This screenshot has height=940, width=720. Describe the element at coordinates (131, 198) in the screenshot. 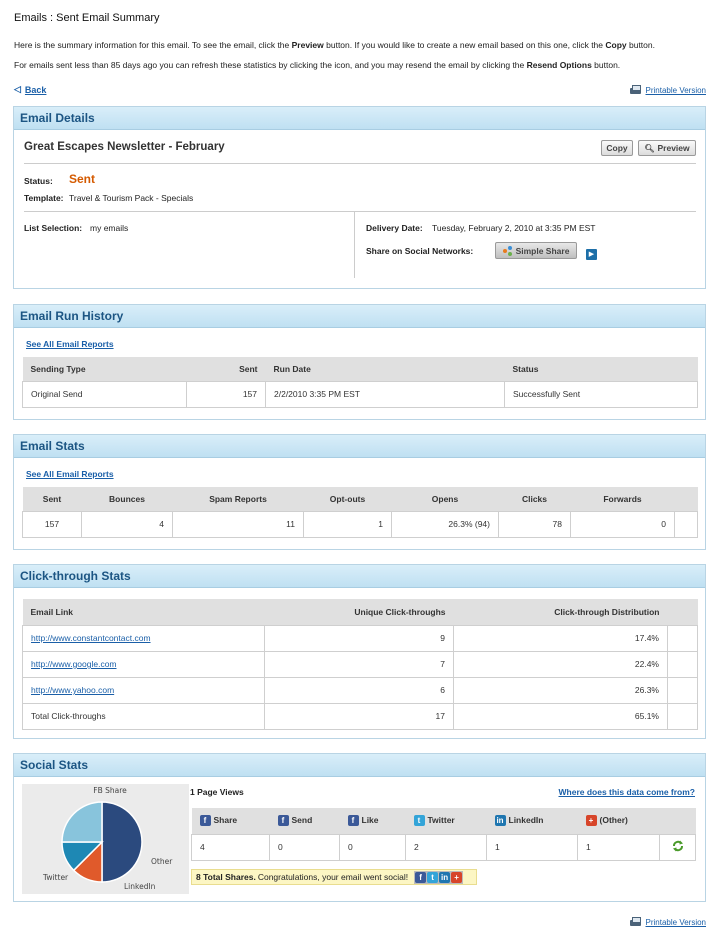

I see `template-value: Travel & Tourism Pack - Specials` at that location.